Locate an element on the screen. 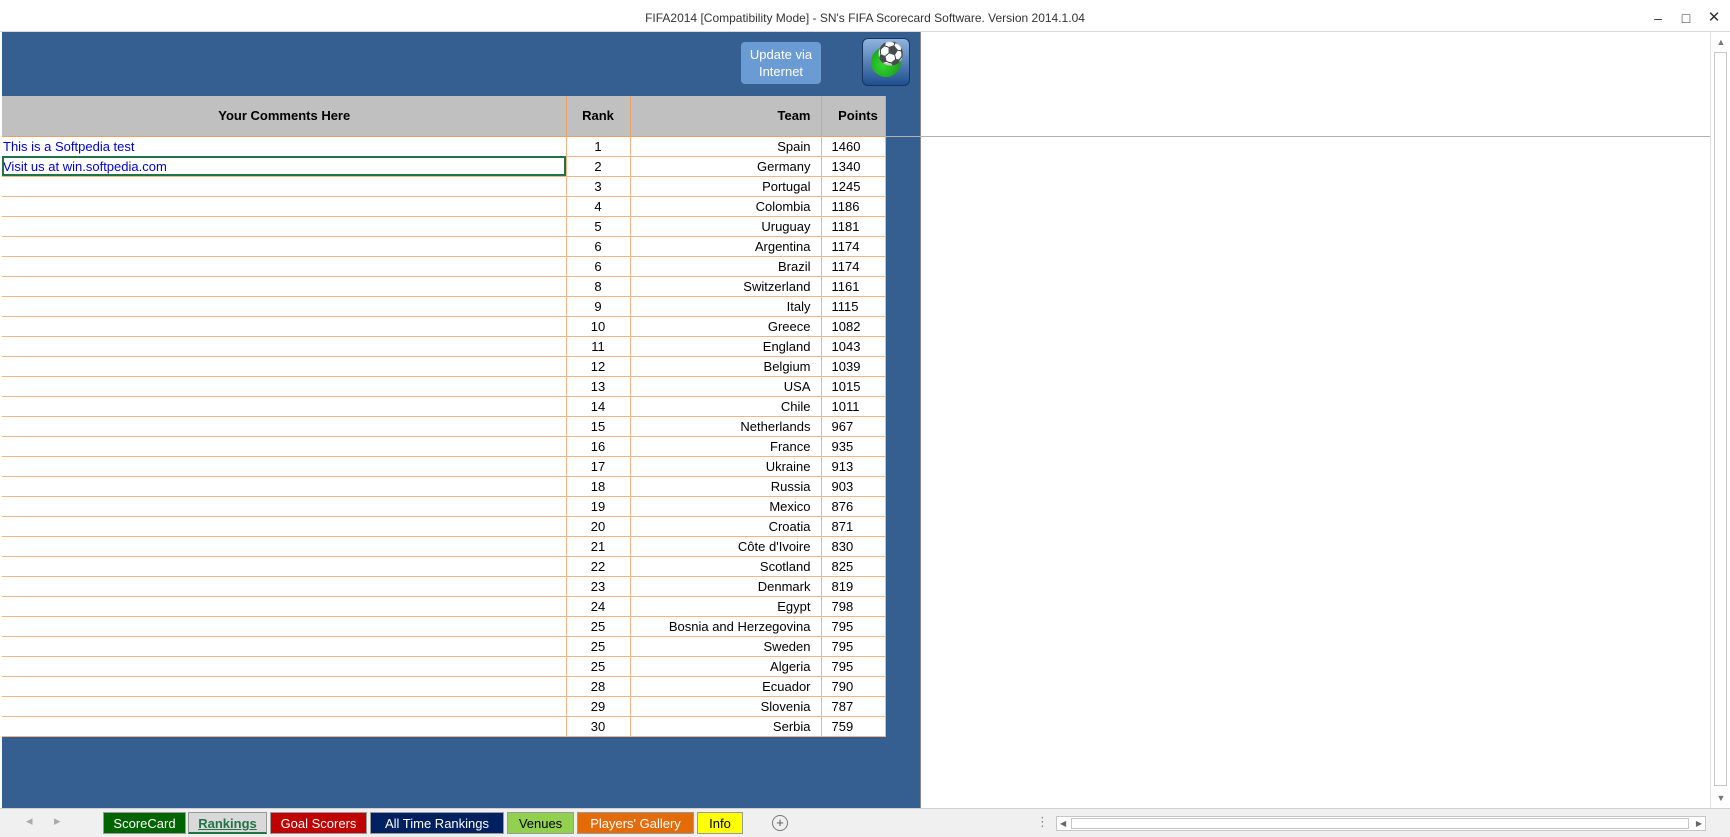 The image size is (1730, 837). horizontal-scrollbar: ◀ ▶ is located at coordinates (1381, 823).